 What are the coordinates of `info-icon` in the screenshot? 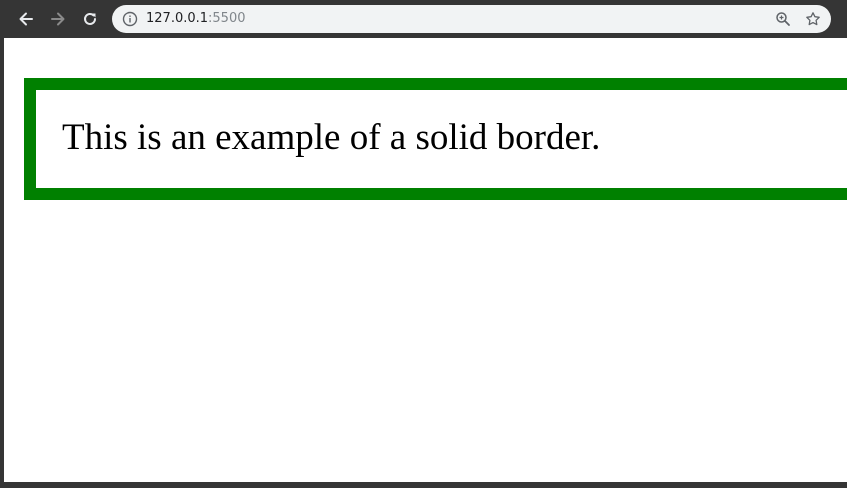 It's located at (130, 19).